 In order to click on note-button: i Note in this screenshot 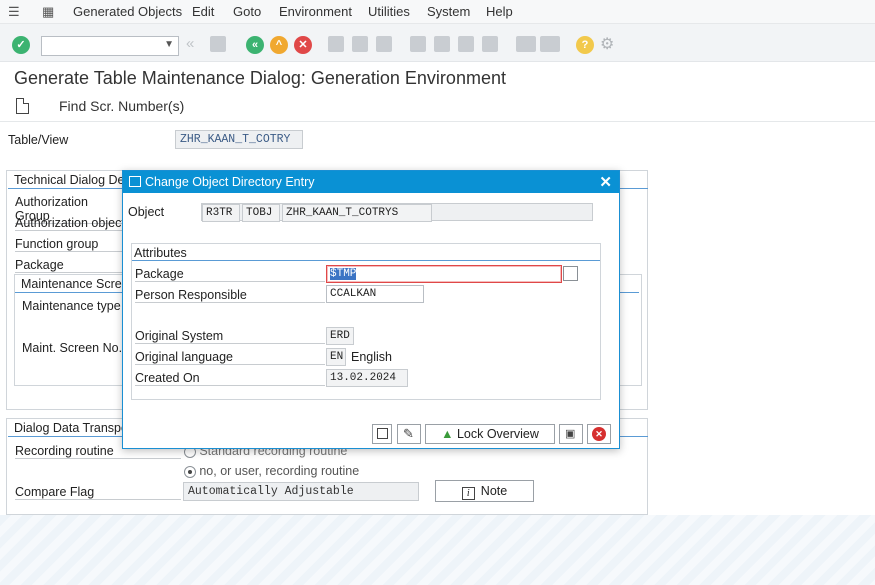, I will do `click(484, 491)`.